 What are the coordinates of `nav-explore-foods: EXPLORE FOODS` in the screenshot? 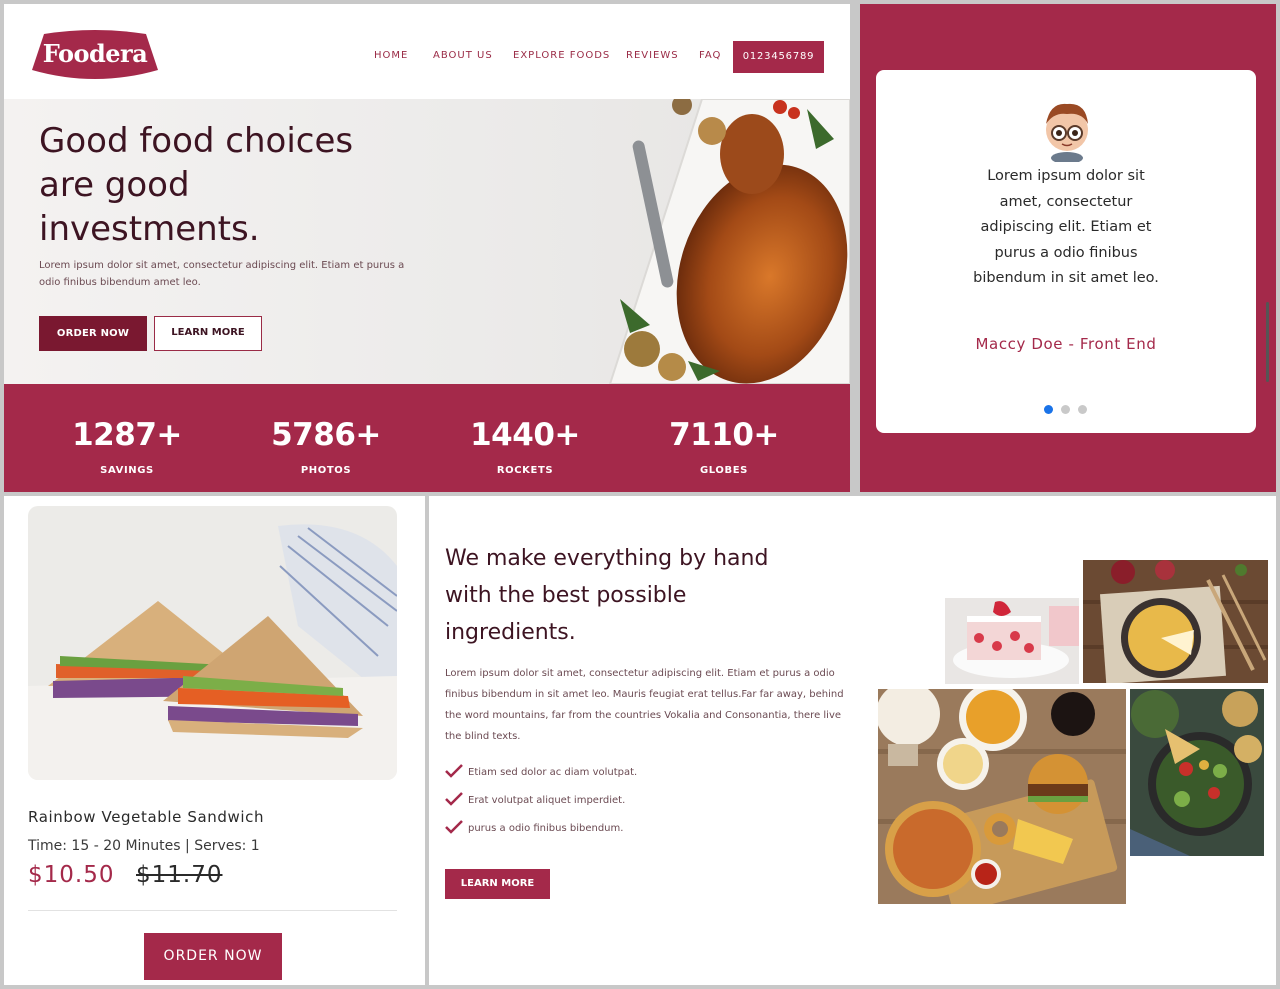 It's located at (561, 55).